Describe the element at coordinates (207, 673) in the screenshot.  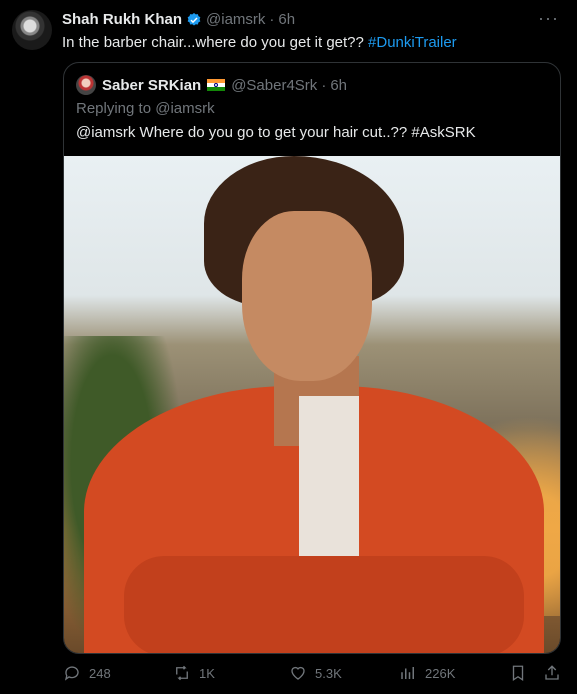
I see `repost-count: 1K` at that location.